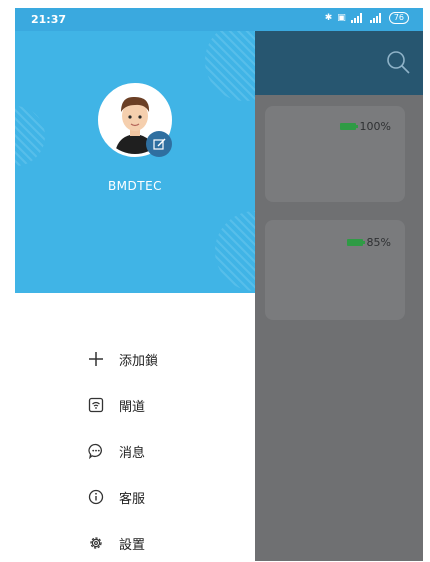 The height and width of the screenshot is (562, 430). Describe the element at coordinates (367, 18) in the screenshot. I see `status-icons: ✱ ▣ 76` at that location.